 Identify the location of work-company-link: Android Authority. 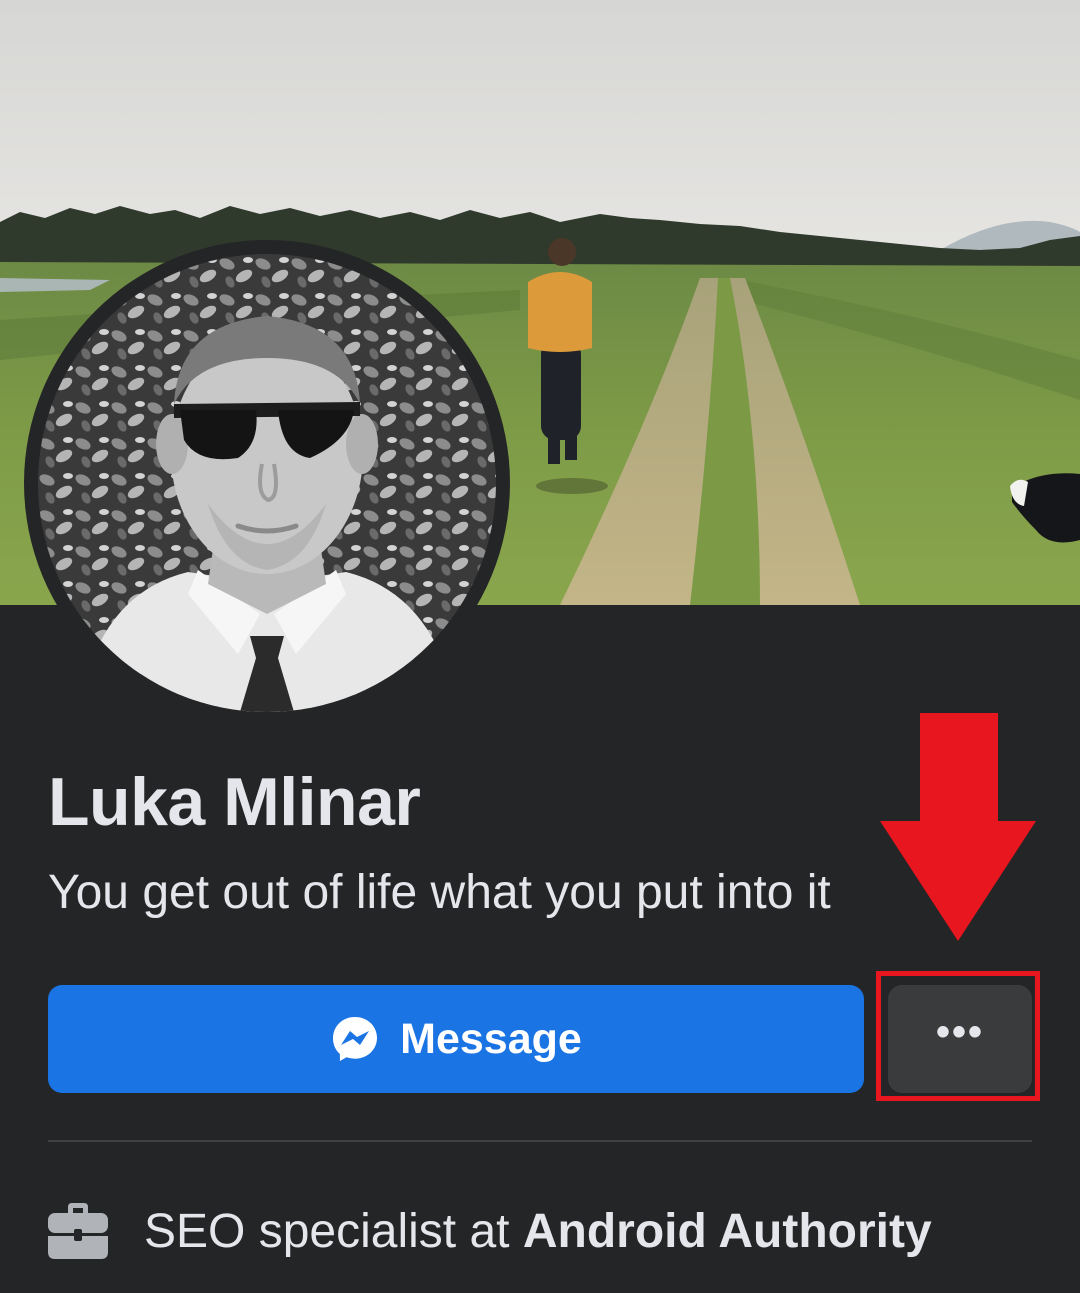
(727, 1231).